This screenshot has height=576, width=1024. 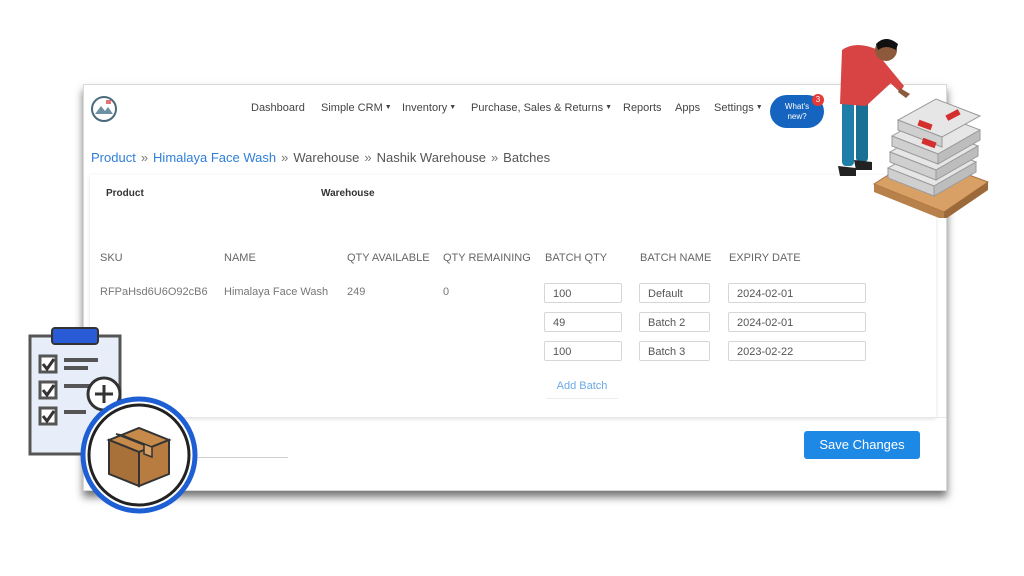 What do you see at coordinates (527, 157) in the screenshot?
I see `breadcrumb-batches: Batches` at bounding box center [527, 157].